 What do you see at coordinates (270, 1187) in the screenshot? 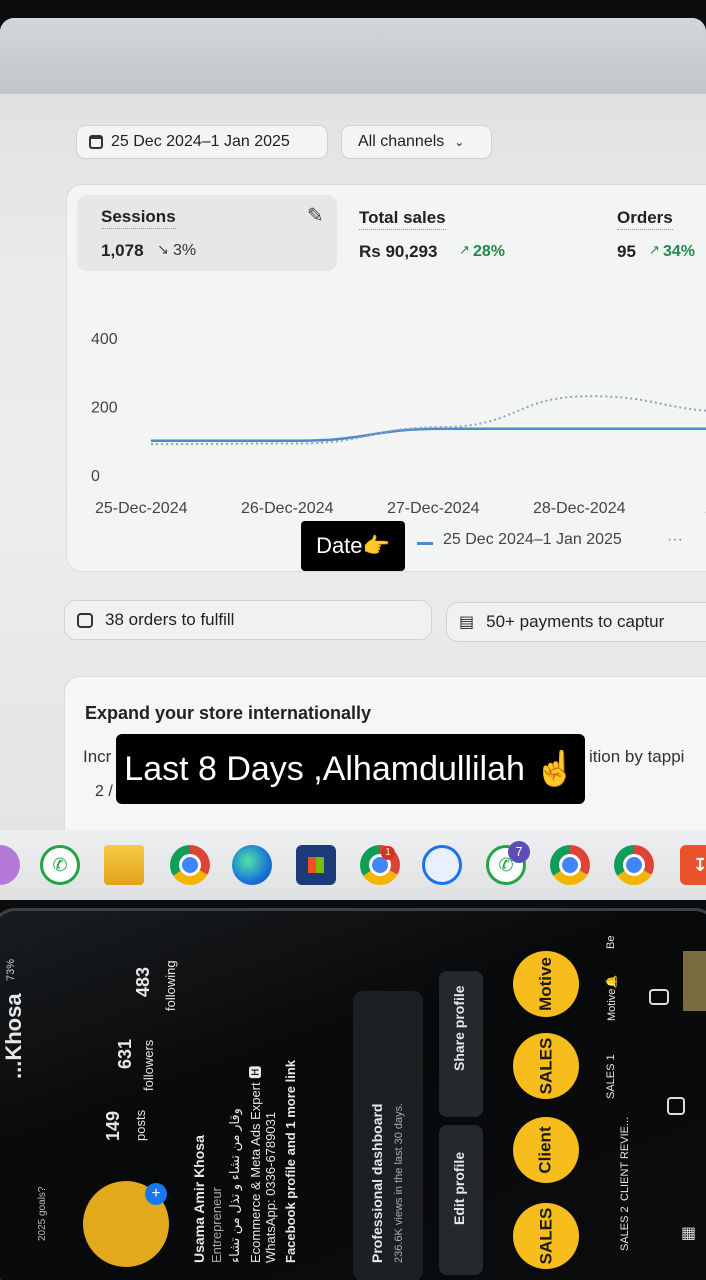
I see `bio-whatsapp: WhatsApp: 0336-6789031` at bounding box center [270, 1187].